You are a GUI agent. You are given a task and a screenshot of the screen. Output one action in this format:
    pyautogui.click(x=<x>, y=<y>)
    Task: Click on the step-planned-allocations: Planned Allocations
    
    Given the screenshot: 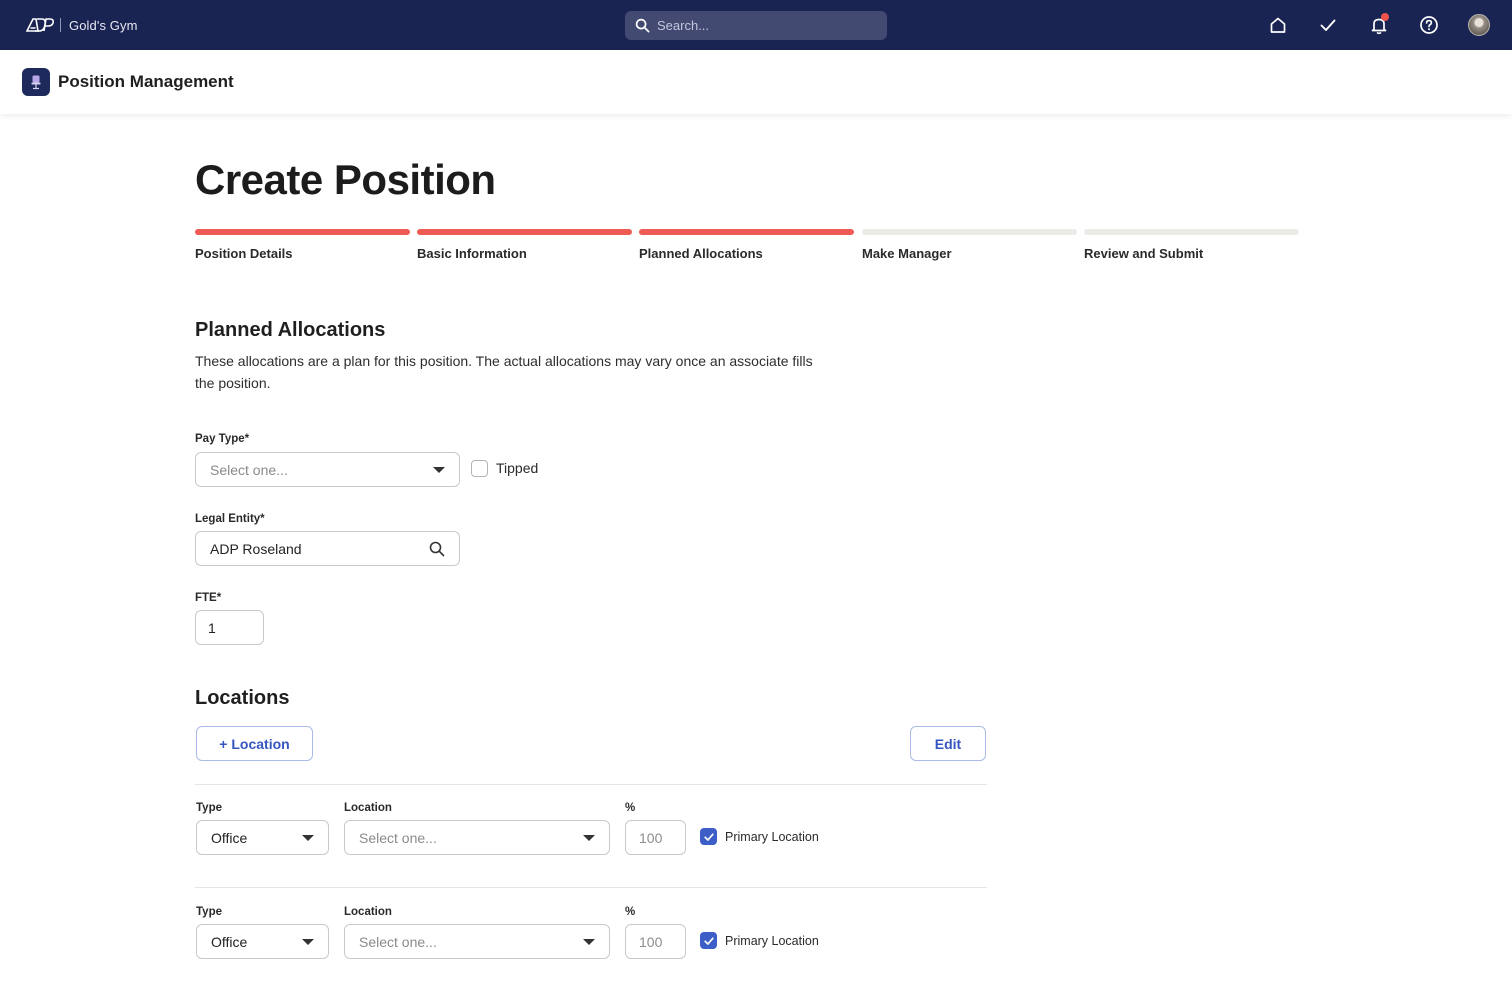 What is the action you would take?
    pyautogui.click(x=746, y=245)
    